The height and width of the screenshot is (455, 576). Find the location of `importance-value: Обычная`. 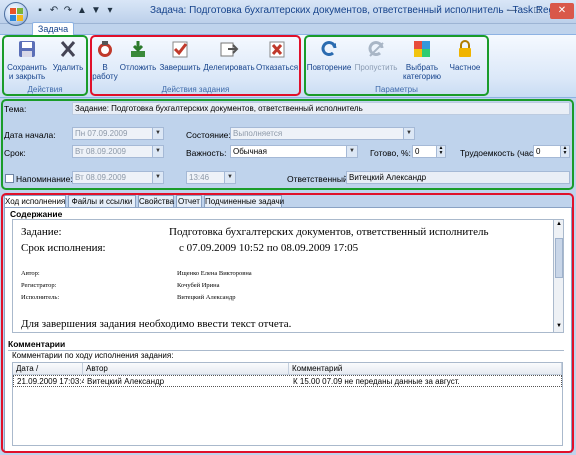

importance-value: Обычная is located at coordinates (250, 151).